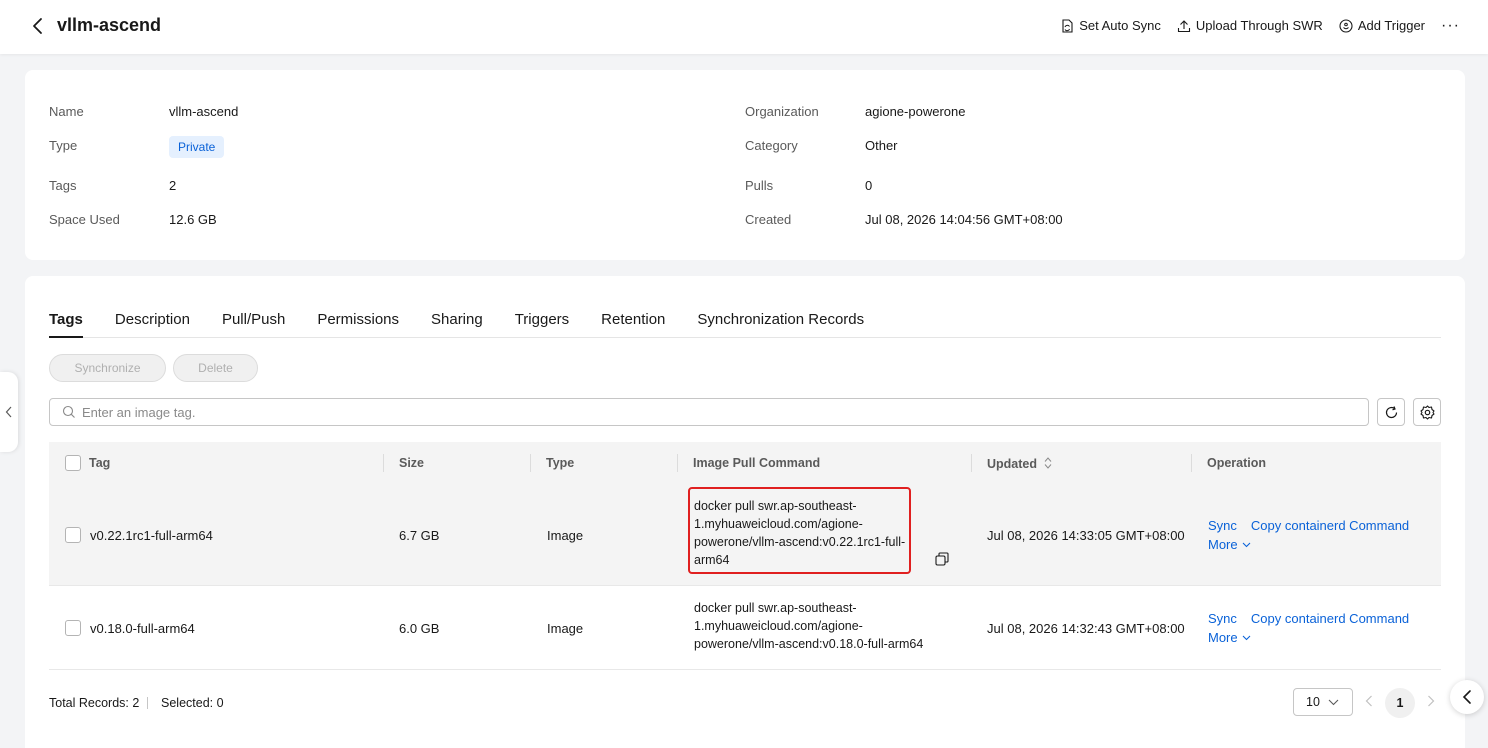  I want to click on tag-size: 6.7 GB, so click(419, 535).